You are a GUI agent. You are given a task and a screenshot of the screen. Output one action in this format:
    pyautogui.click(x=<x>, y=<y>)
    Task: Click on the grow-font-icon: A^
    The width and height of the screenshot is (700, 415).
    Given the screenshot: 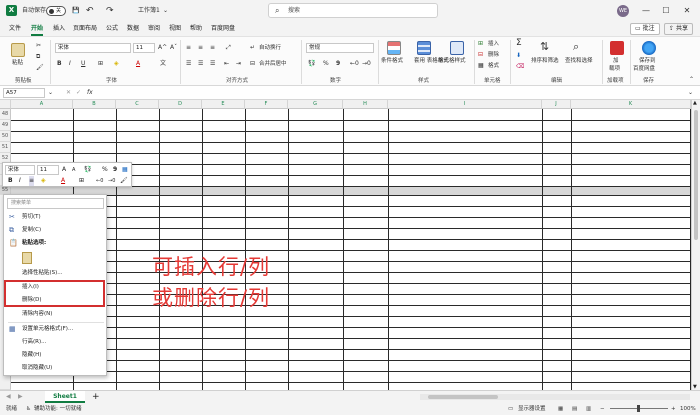 What is the action you would take?
    pyautogui.click(x=162, y=47)
    